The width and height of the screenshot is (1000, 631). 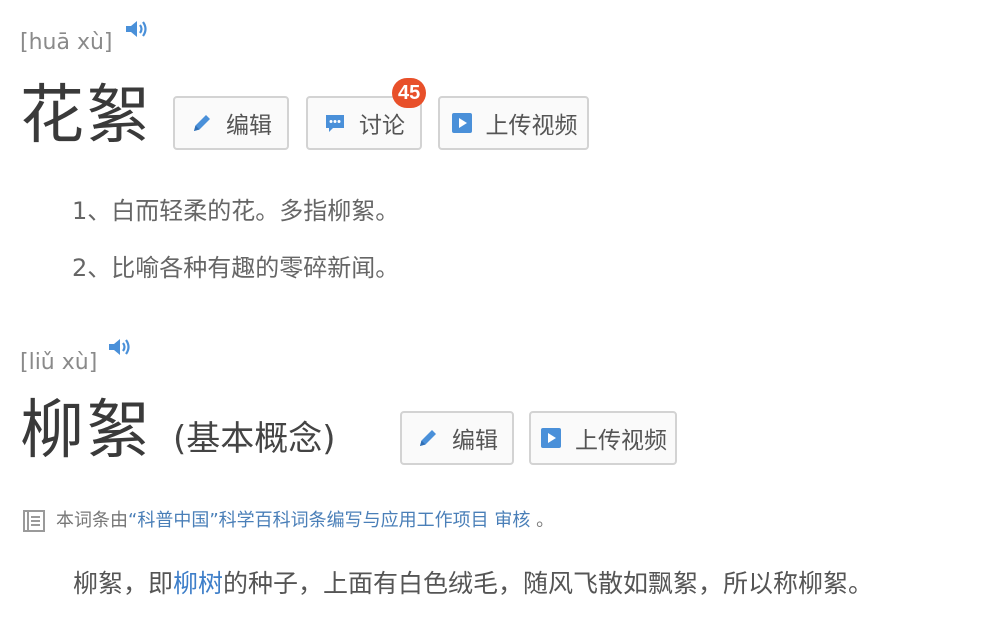 I want to click on definition-item: 1、白而轻柔的花。多指柳絮。, so click(x=236, y=211).